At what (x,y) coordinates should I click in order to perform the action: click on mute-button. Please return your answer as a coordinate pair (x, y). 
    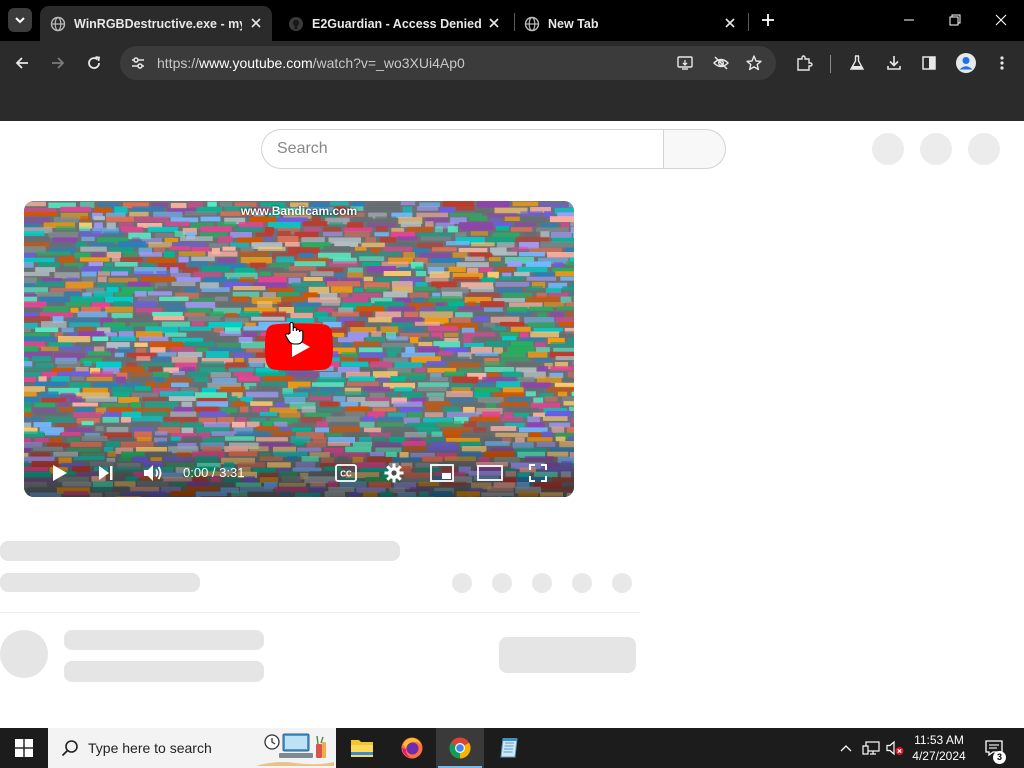
    Looking at the image, I should click on (153, 473).